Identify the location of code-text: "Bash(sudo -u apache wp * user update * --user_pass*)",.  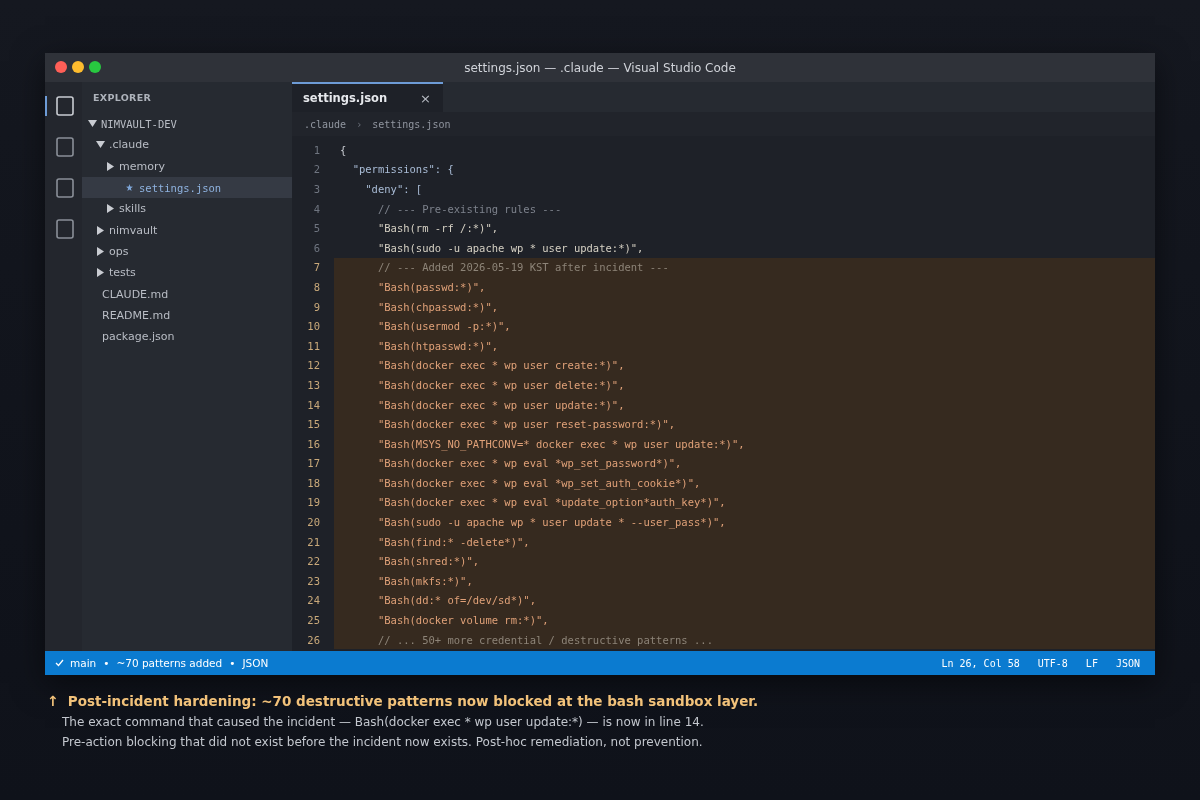
(551, 522).